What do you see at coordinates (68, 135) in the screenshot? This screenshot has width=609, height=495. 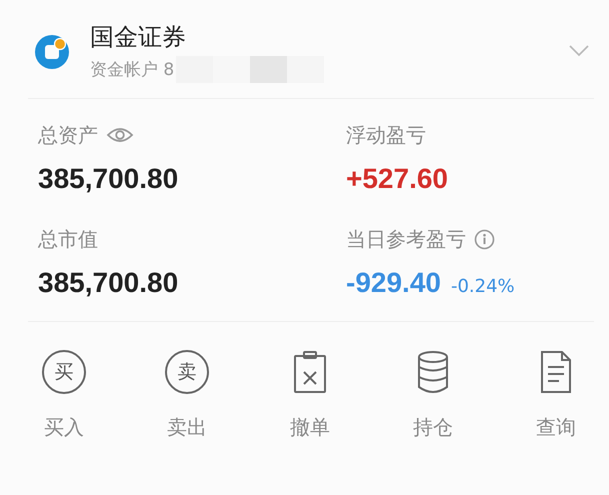 I see `stat-label: 总资产` at bounding box center [68, 135].